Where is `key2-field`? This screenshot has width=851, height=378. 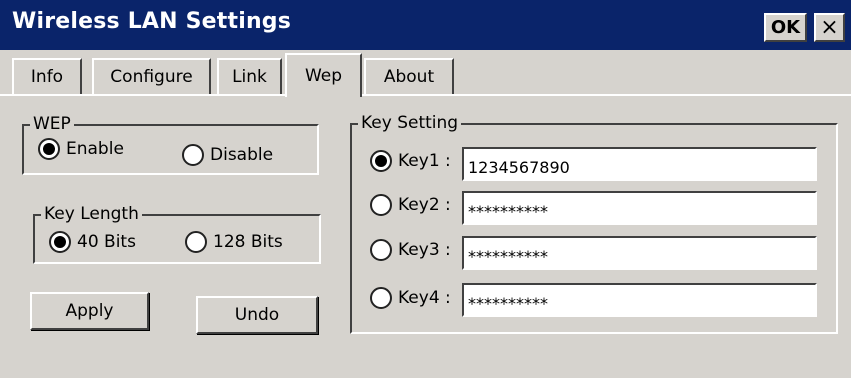
key2-field is located at coordinates (639, 208).